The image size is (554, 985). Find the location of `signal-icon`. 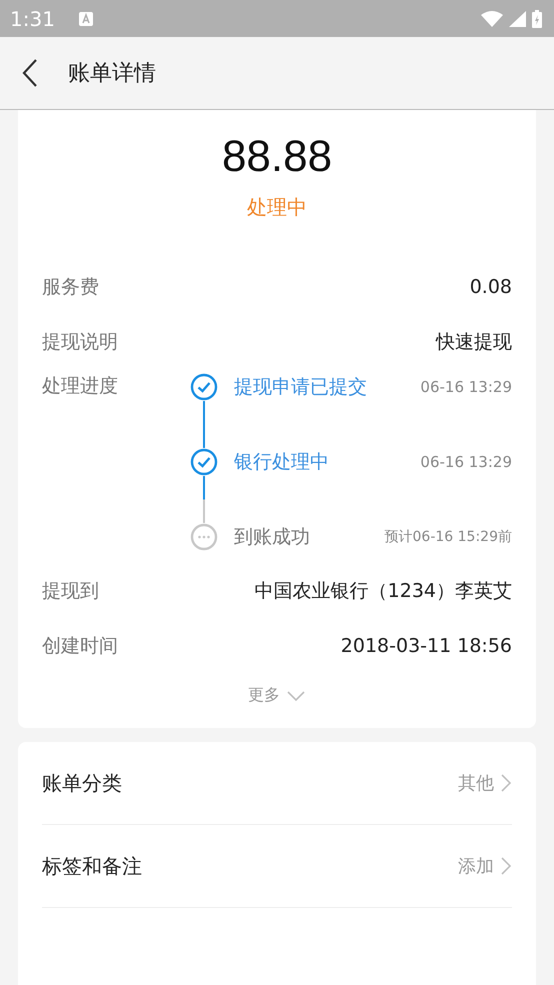

signal-icon is located at coordinates (517, 18).